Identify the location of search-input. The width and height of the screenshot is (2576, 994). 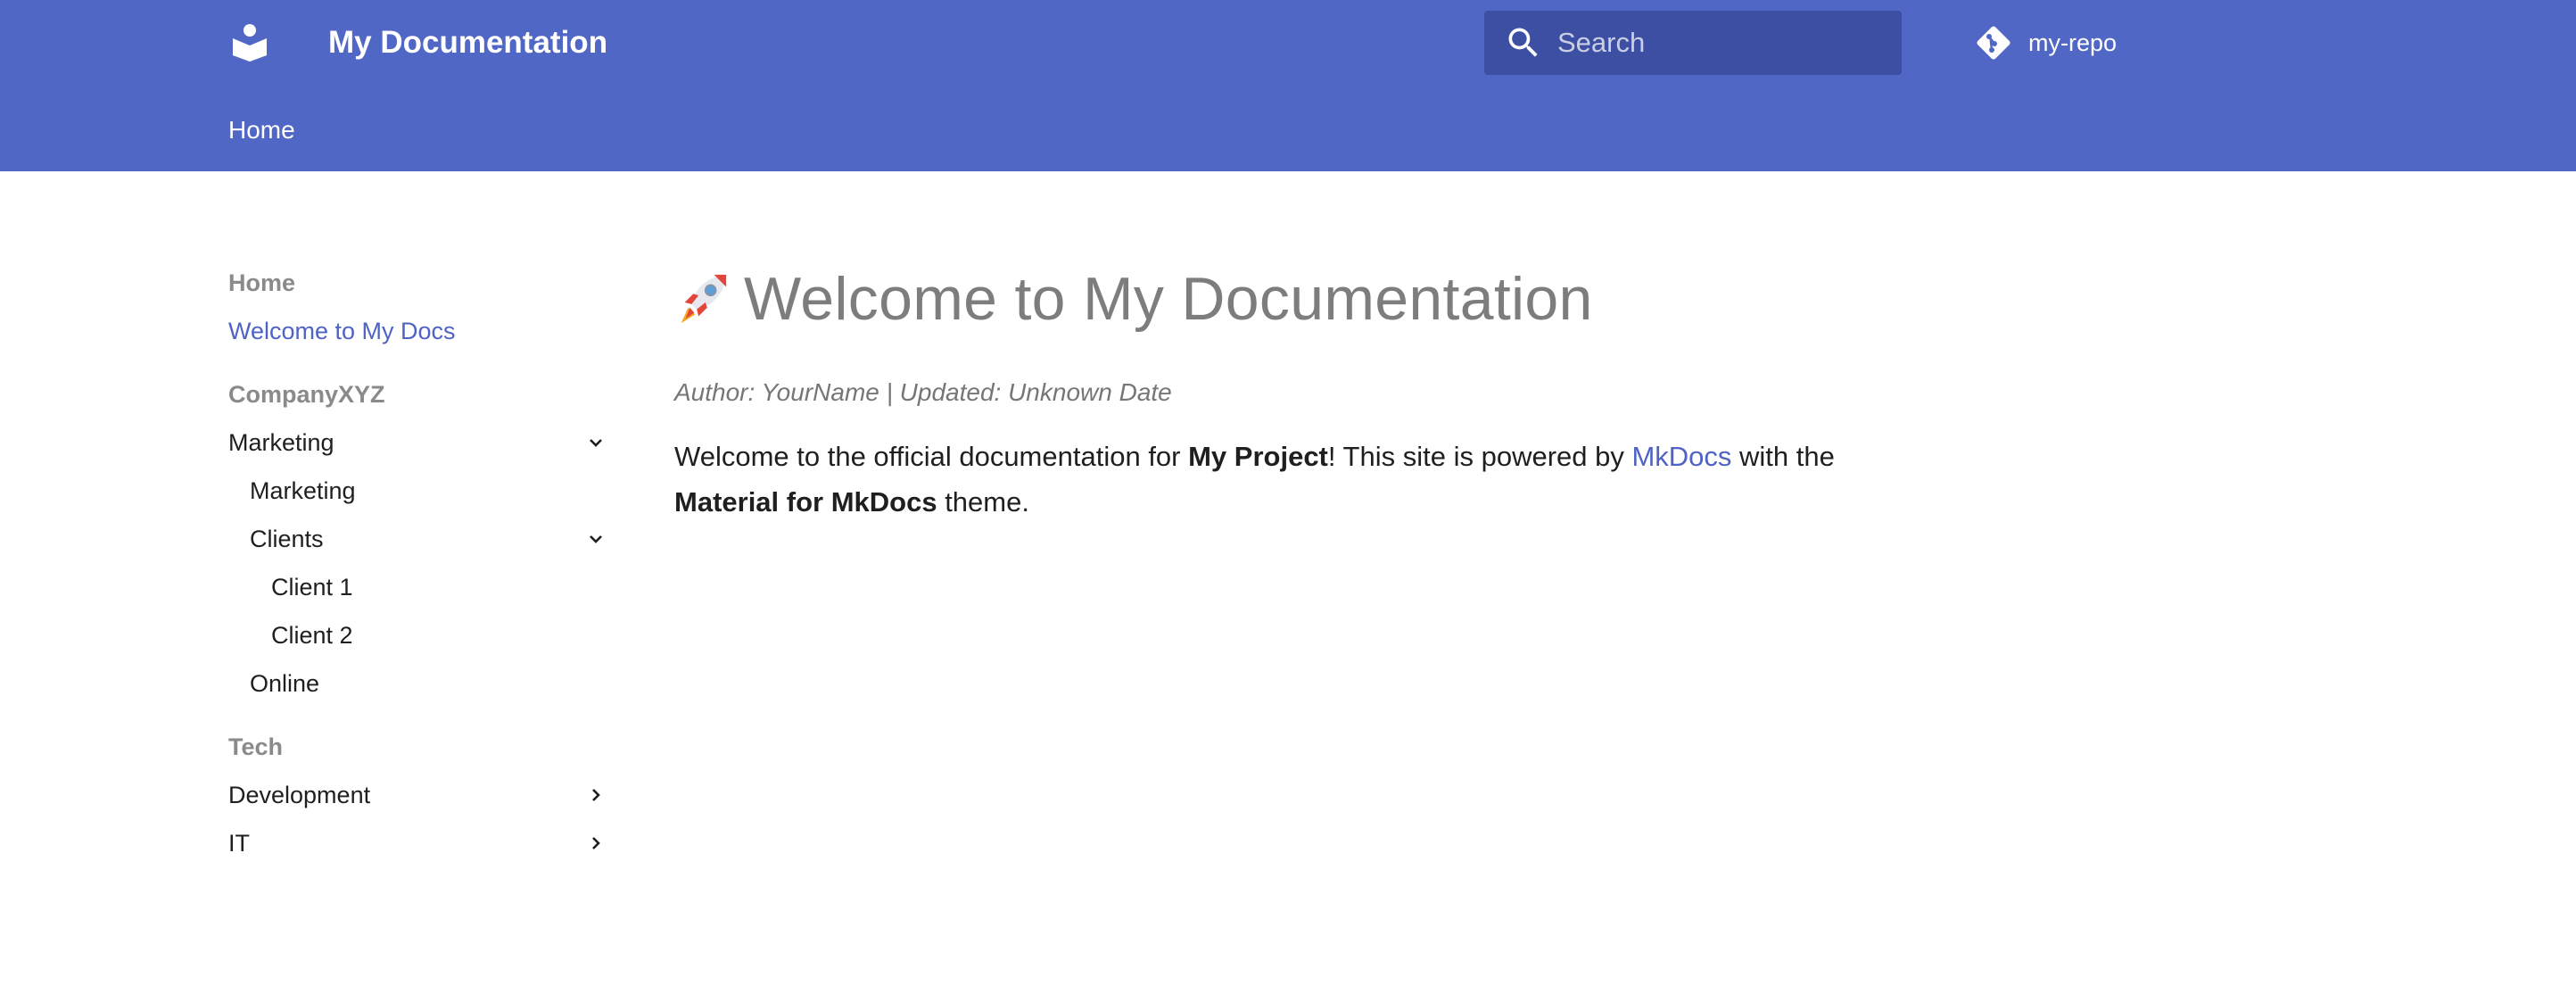
(1722, 43).